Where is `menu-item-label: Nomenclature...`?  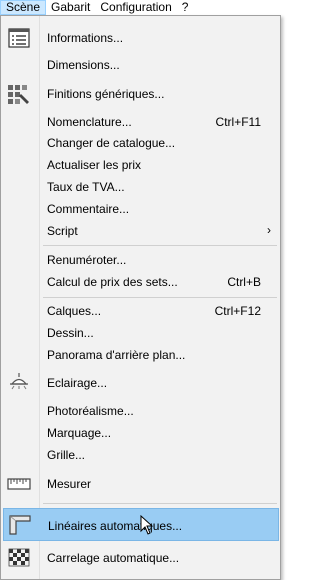
menu-item-label: Nomenclature... is located at coordinates (89, 122).